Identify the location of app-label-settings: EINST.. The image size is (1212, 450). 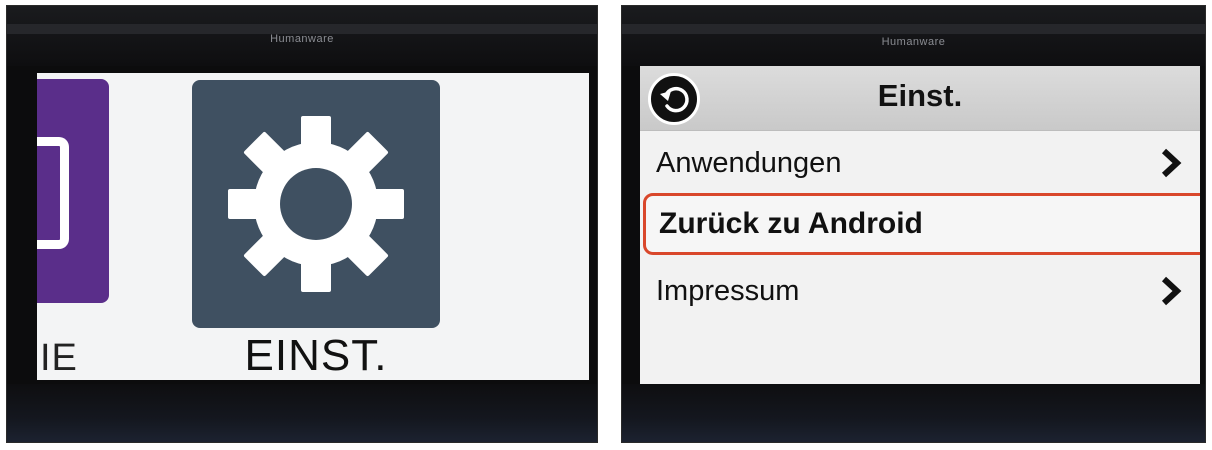
(316, 355).